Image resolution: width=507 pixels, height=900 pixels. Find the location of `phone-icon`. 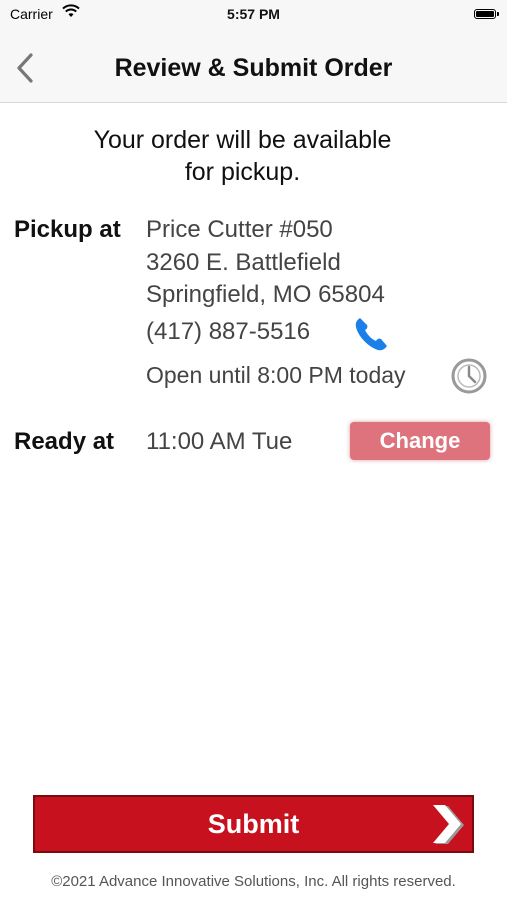

phone-icon is located at coordinates (372, 334).